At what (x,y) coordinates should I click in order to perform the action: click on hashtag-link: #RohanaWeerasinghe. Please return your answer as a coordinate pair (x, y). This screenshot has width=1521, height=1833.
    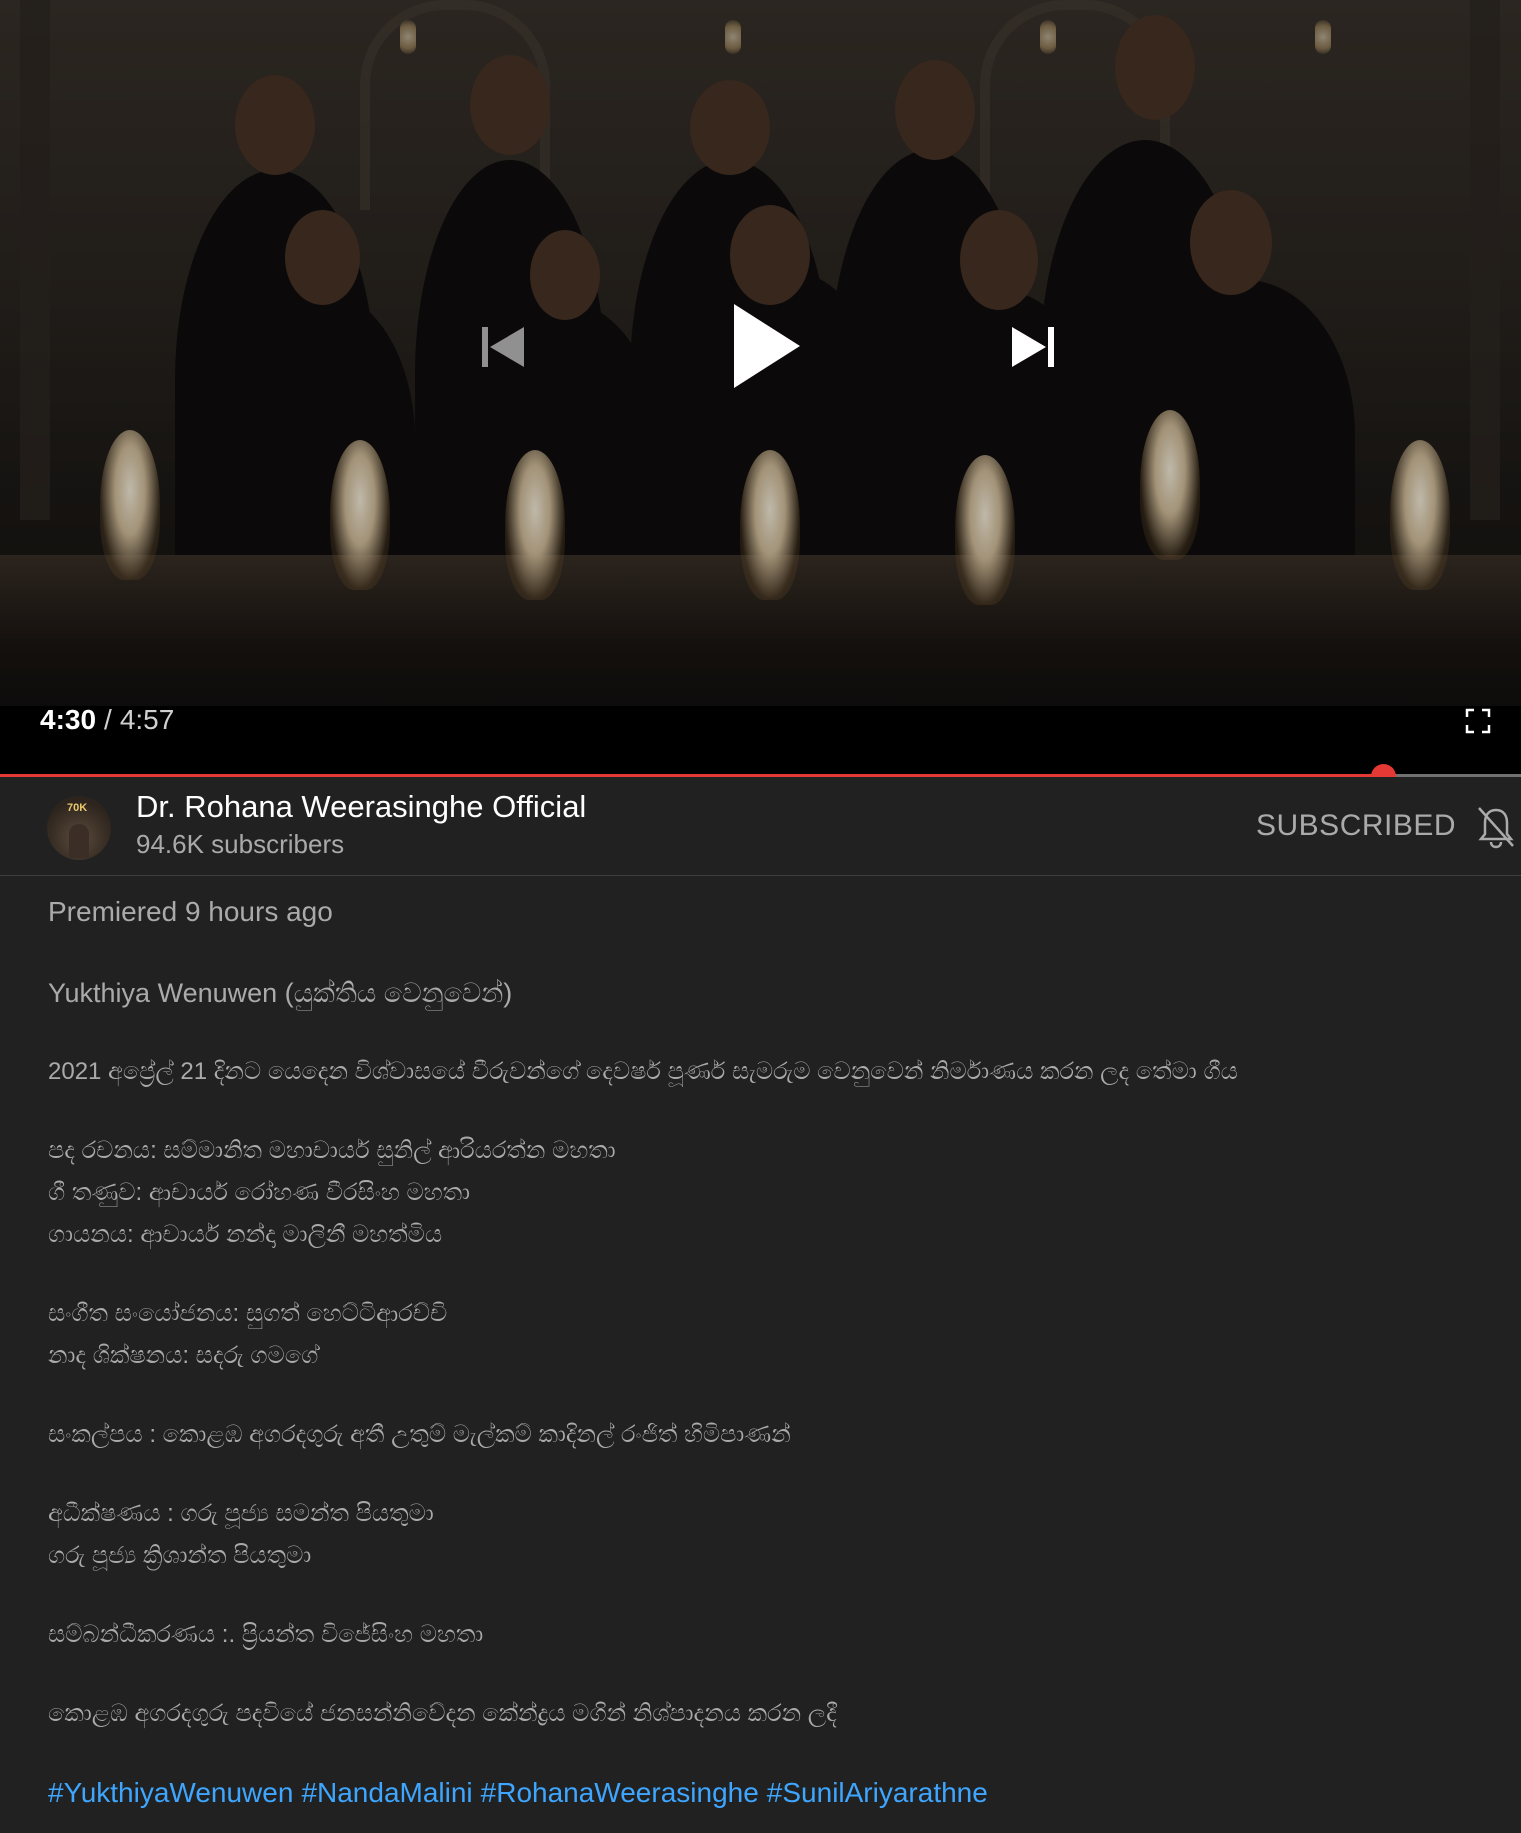
    Looking at the image, I should click on (620, 1792).